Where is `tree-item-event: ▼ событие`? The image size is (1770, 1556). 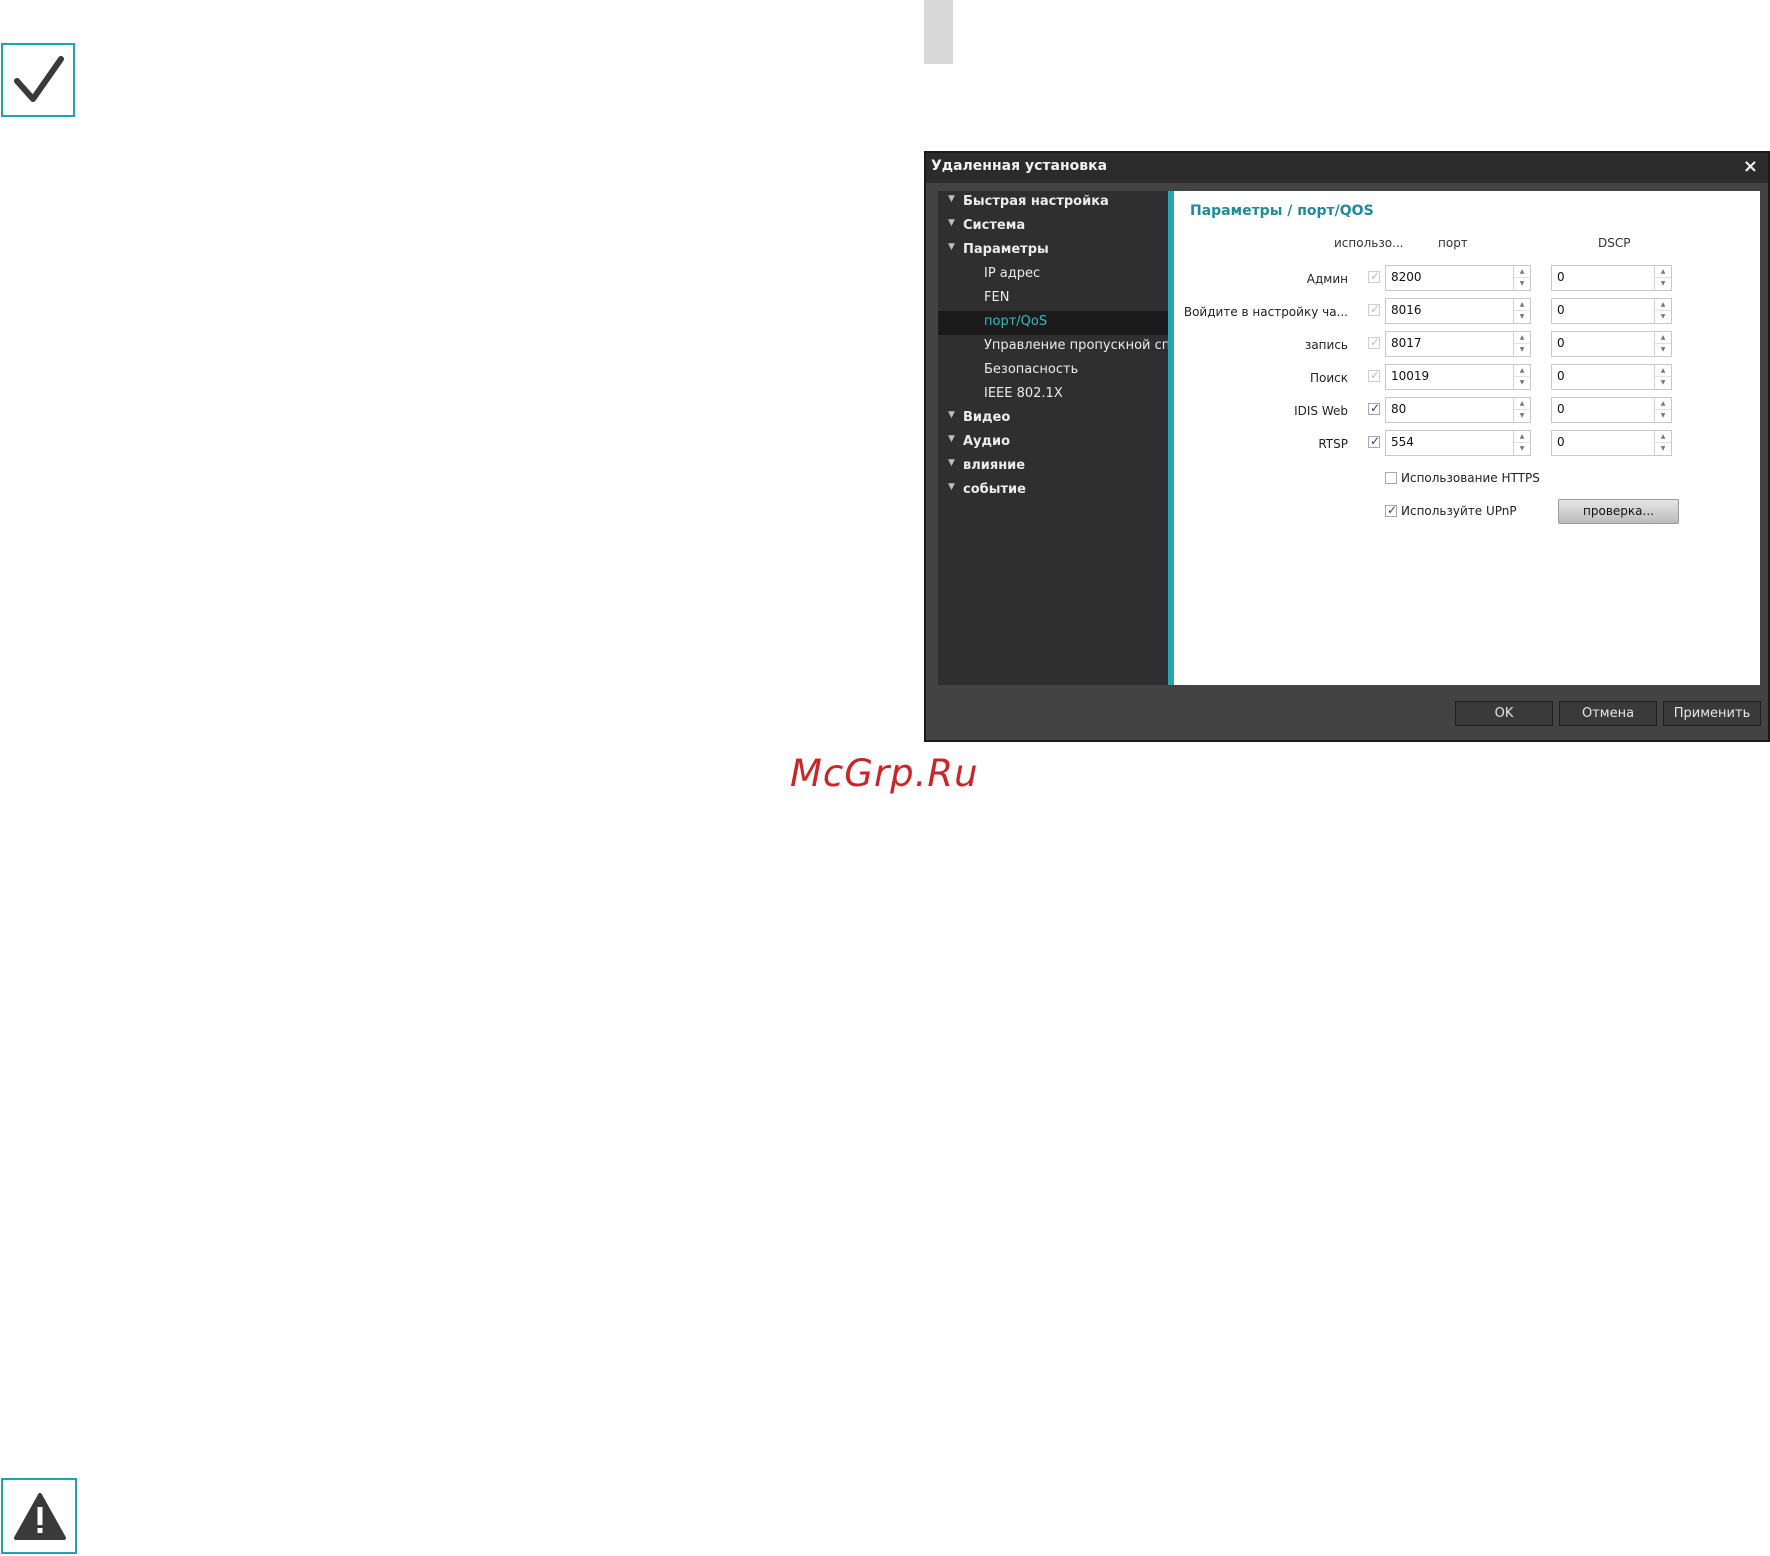
tree-item-event: ▼ событие is located at coordinates (1053, 491).